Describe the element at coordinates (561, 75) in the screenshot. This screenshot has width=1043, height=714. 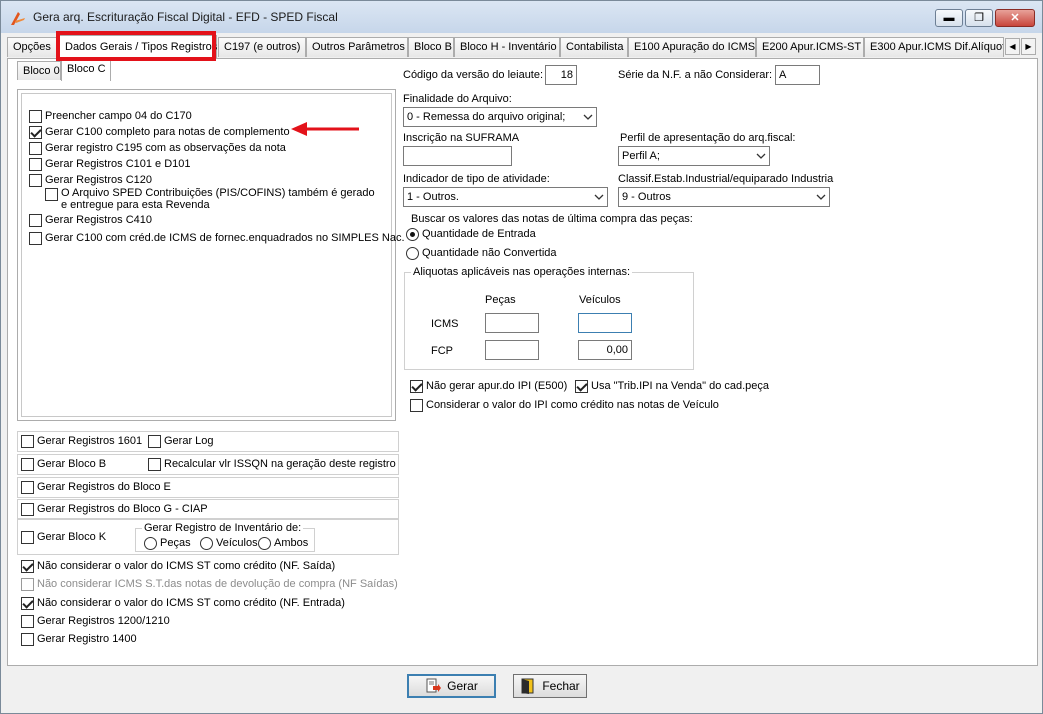
I see `versao-input: 18` at that location.